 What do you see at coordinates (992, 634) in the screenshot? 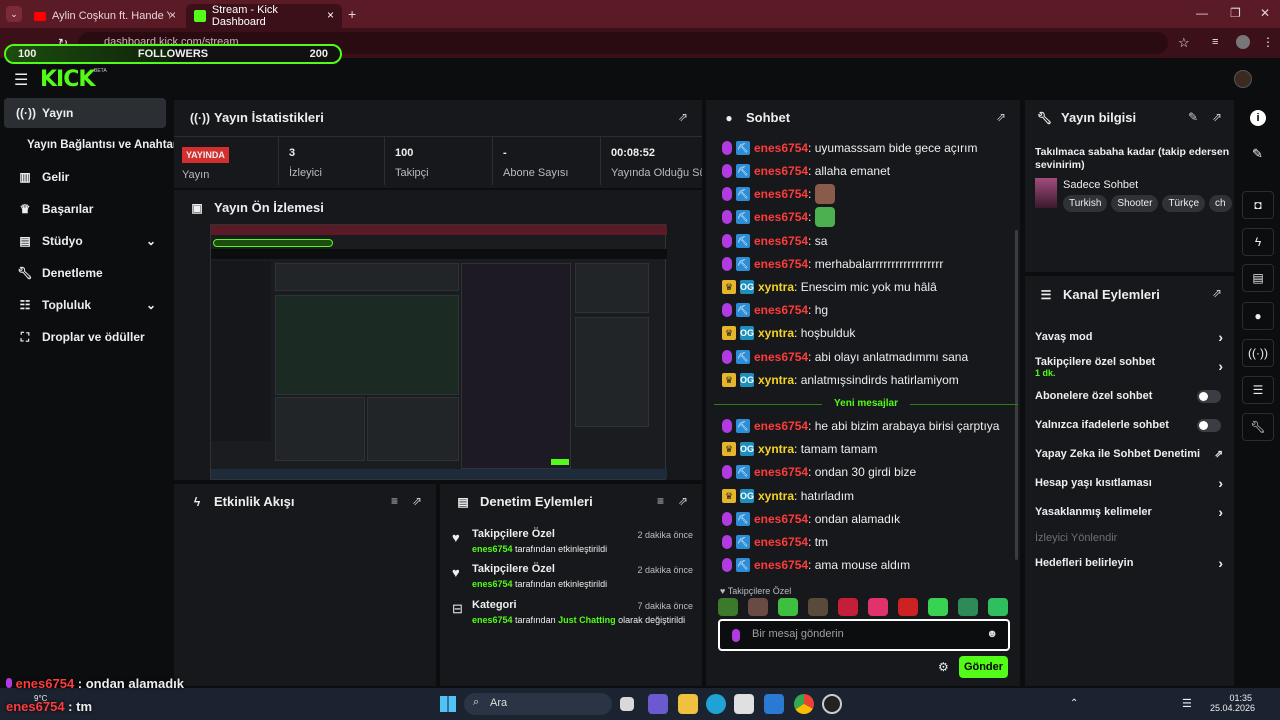
I see `emoji-icon: ☻` at bounding box center [992, 634].